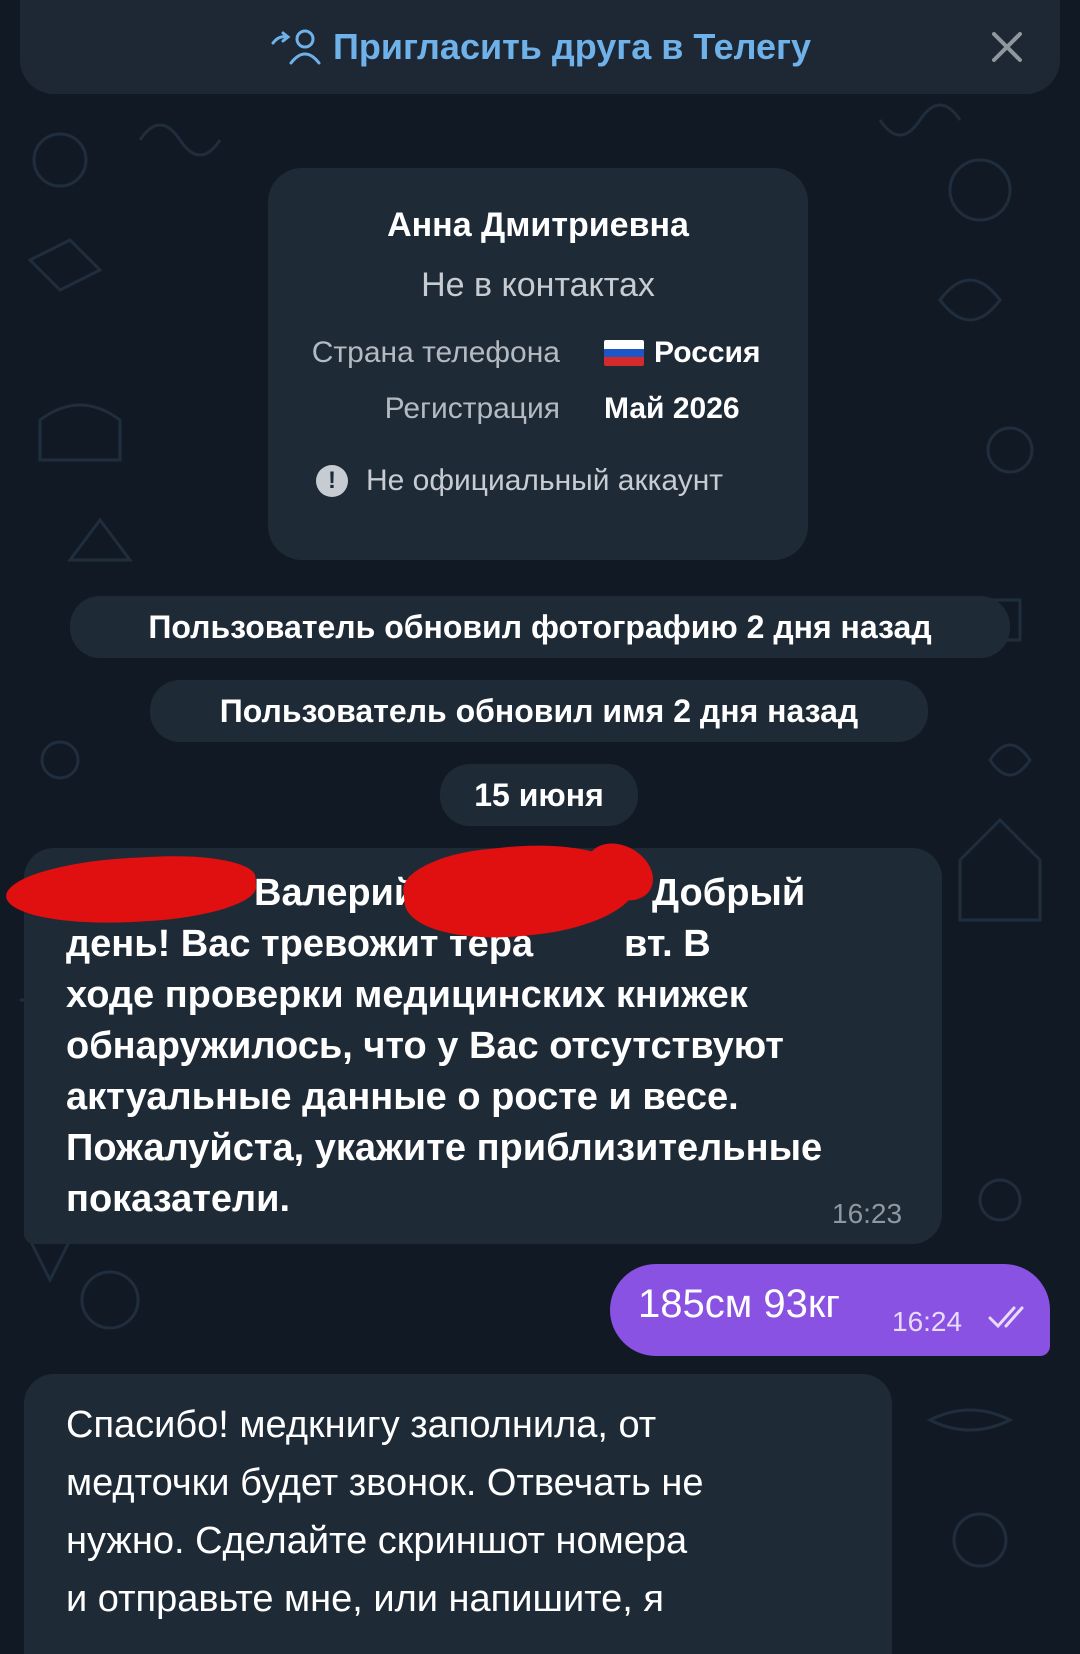 The width and height of the screenshot is (1080, 1654). I want to click on message-line: и отправьте мне, или напишите, я, so click(365, 1599).